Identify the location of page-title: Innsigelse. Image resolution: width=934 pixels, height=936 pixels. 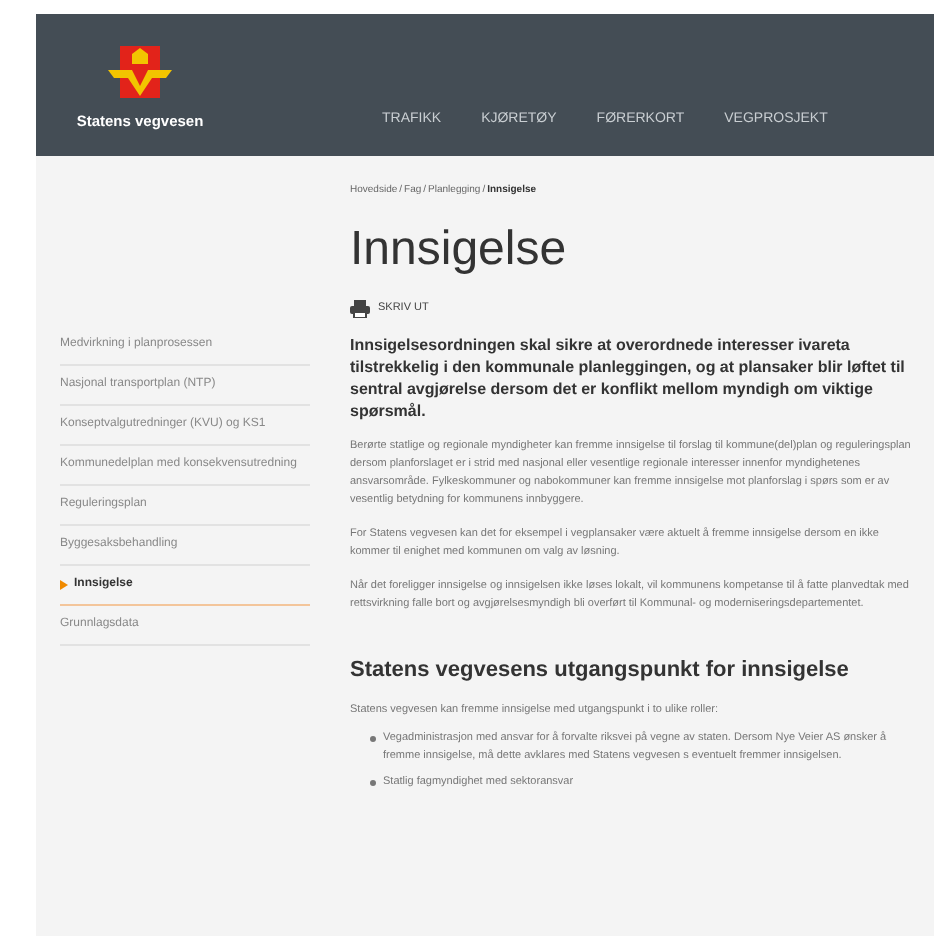
(459, 249).